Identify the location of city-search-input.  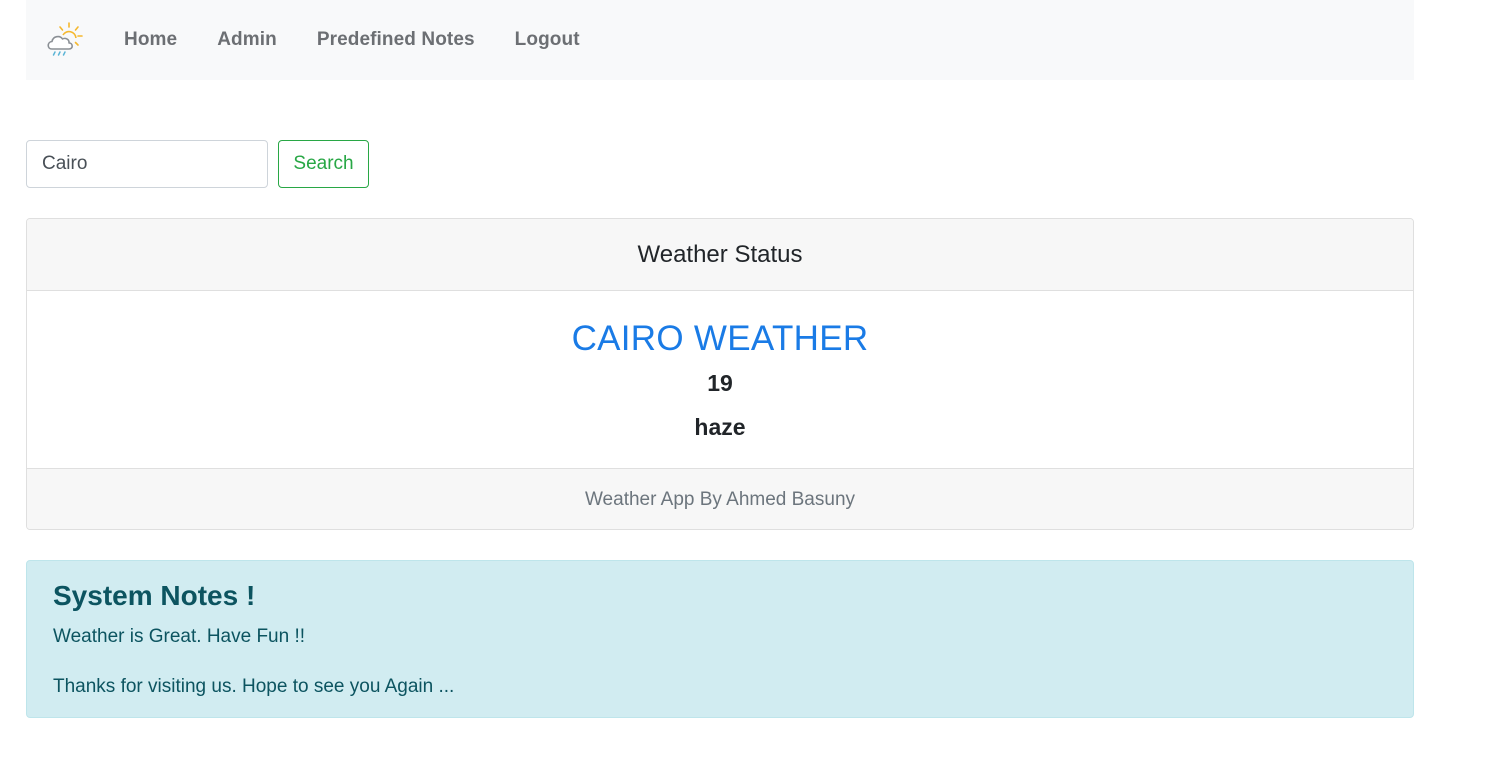
(147, 164).